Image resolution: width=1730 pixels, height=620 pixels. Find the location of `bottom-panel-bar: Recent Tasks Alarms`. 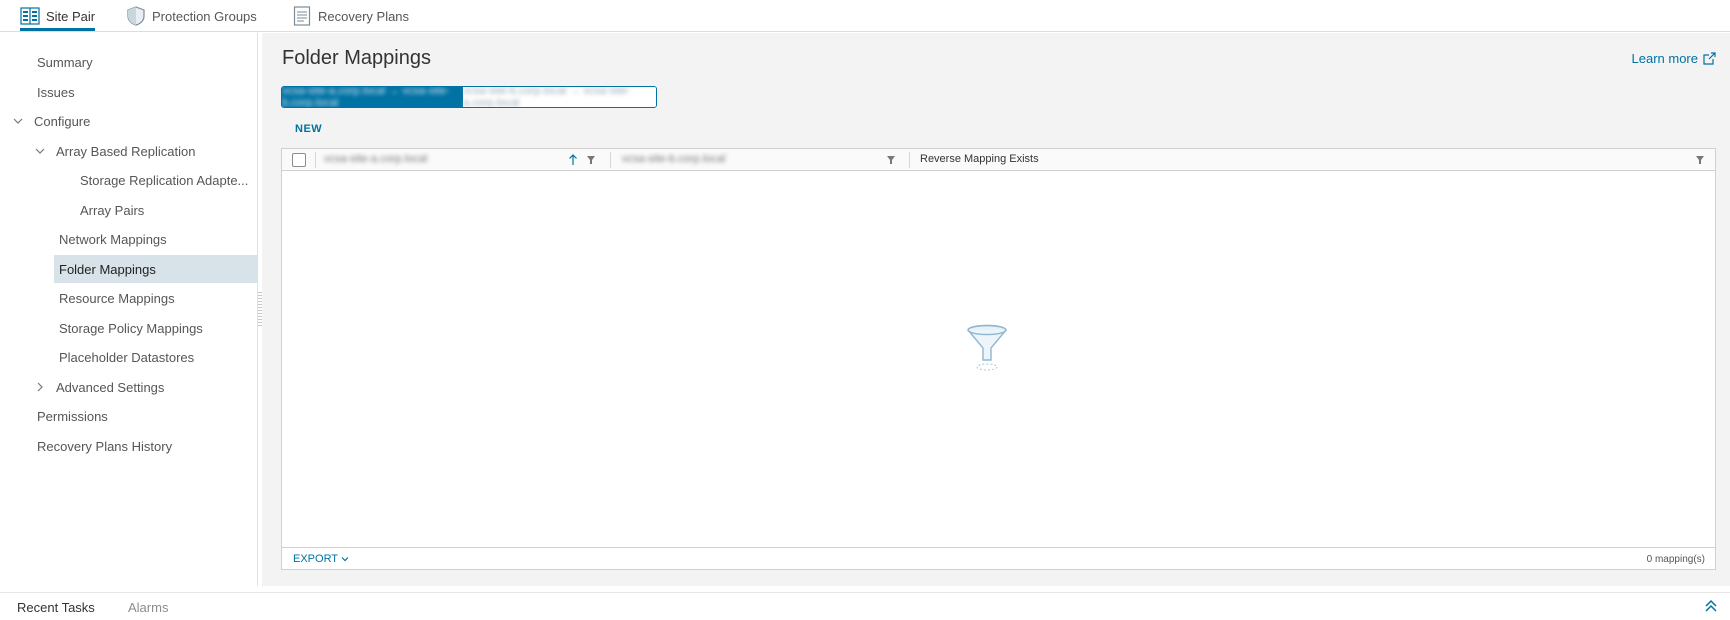

bottom-panel-bar: Recent Tasks Alarms is located at coordinates (865, 606).